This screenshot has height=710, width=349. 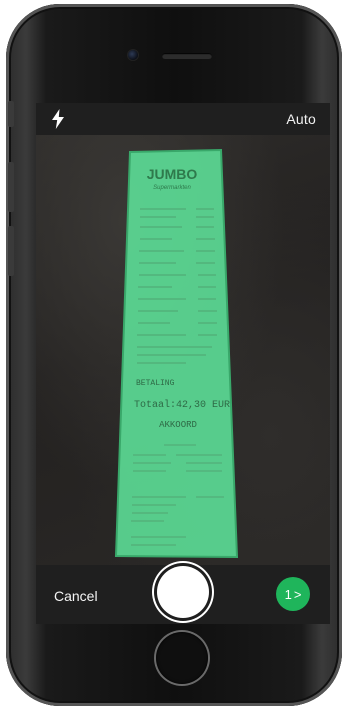 What do you see at coordinates (58, 119) in the screenshot?
I see `flash-icon` at bounding box center [58, 119].